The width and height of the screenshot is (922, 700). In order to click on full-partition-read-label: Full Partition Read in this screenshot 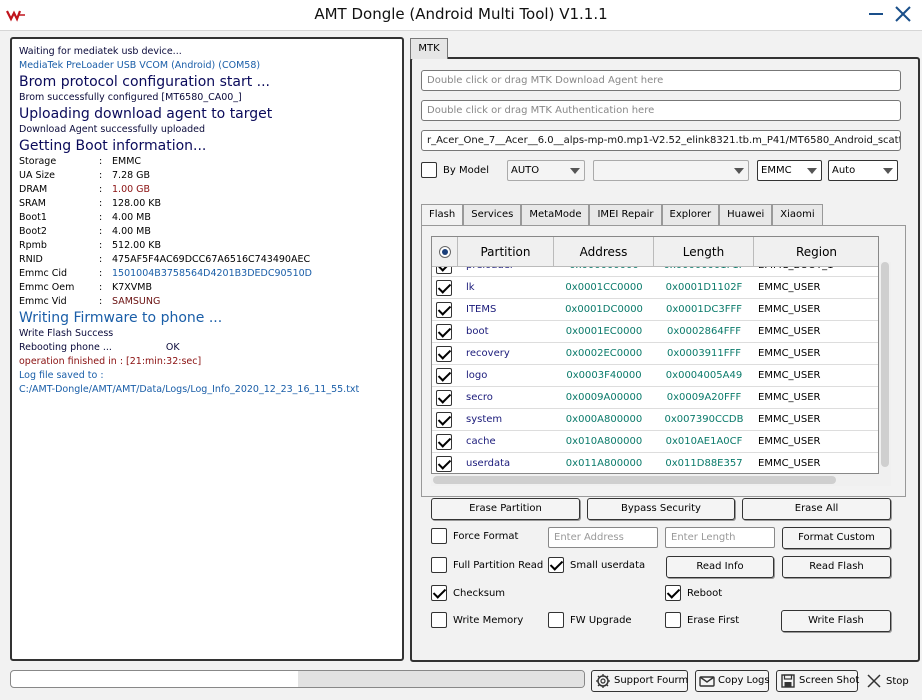, I will do `click(498, 565)`.